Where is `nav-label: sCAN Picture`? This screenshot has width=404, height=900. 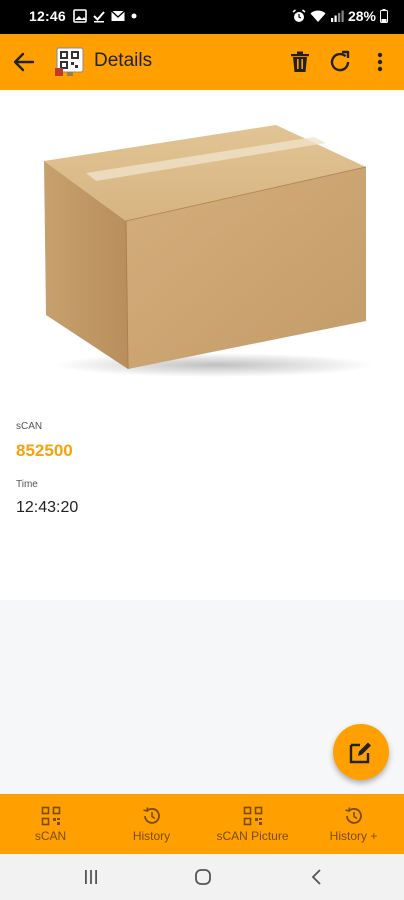
nav-label: sCAN Picture is located at coordinates (252, 836).